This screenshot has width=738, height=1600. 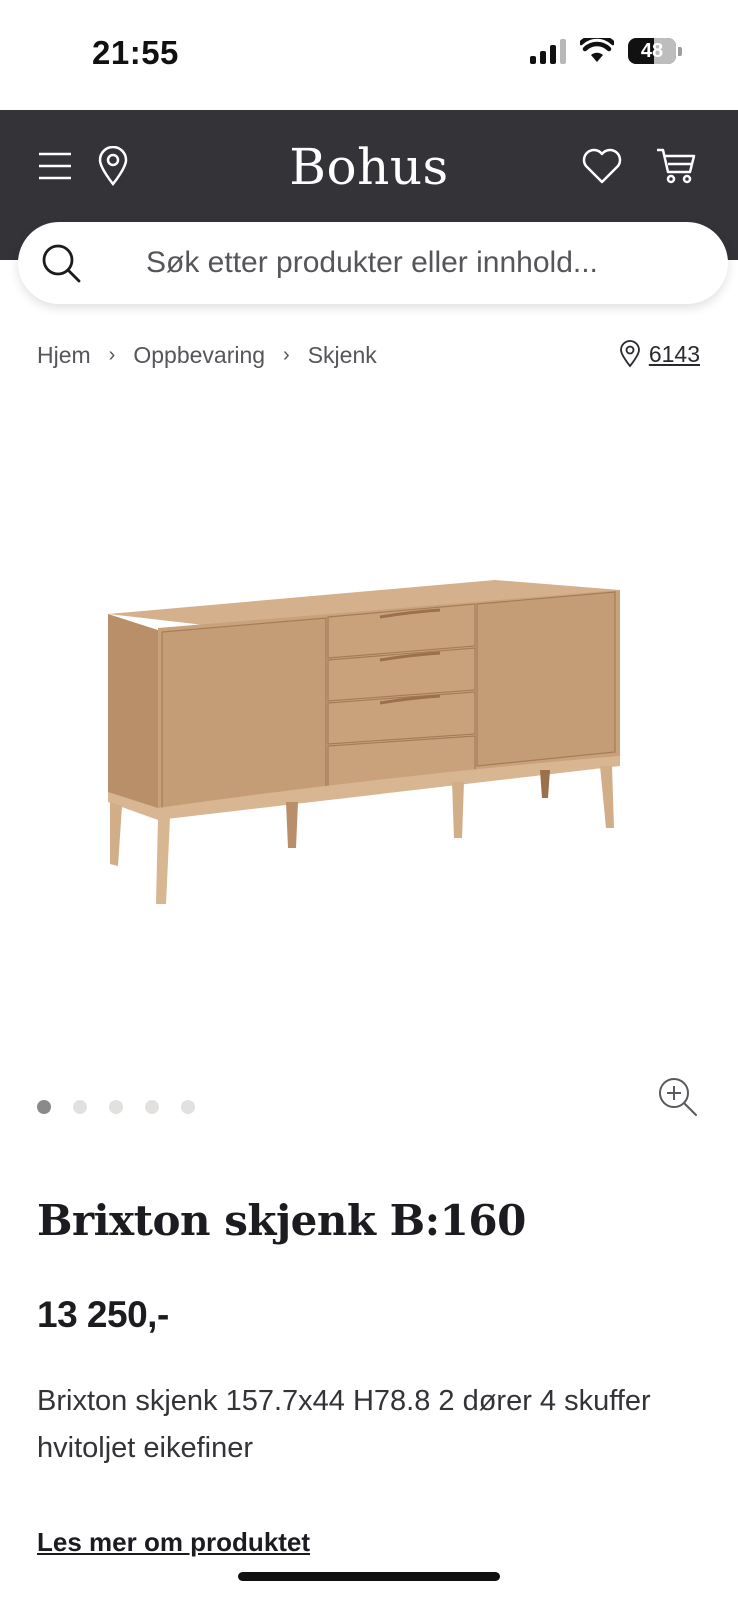 I want to click on cart-icon, so click(x=676, y=166).